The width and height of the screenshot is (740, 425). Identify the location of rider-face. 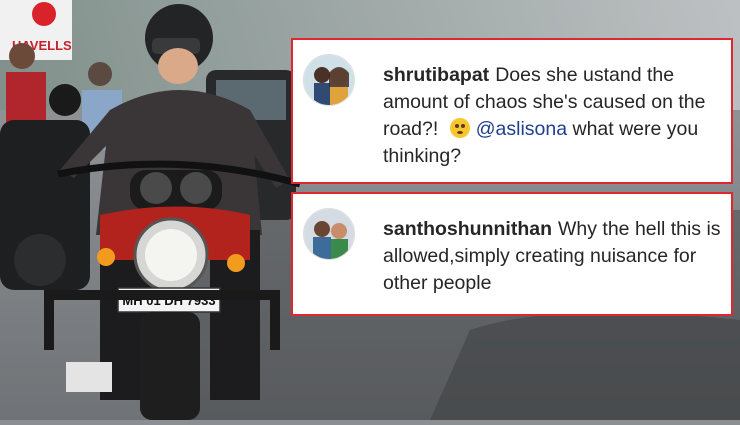
(178, 66).